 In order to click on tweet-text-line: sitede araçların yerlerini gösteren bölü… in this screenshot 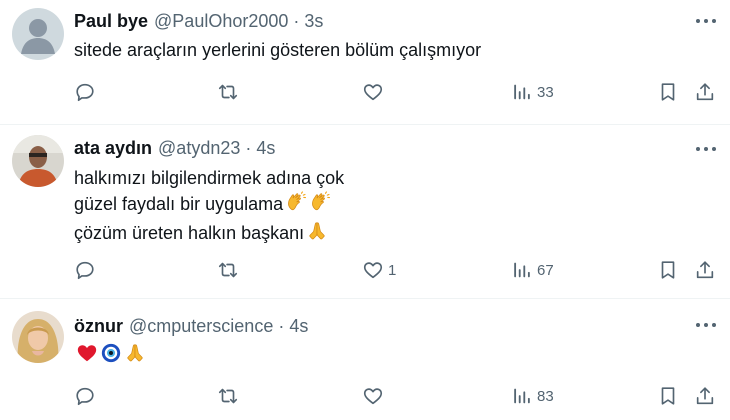, I will do `click(278, 50)`.